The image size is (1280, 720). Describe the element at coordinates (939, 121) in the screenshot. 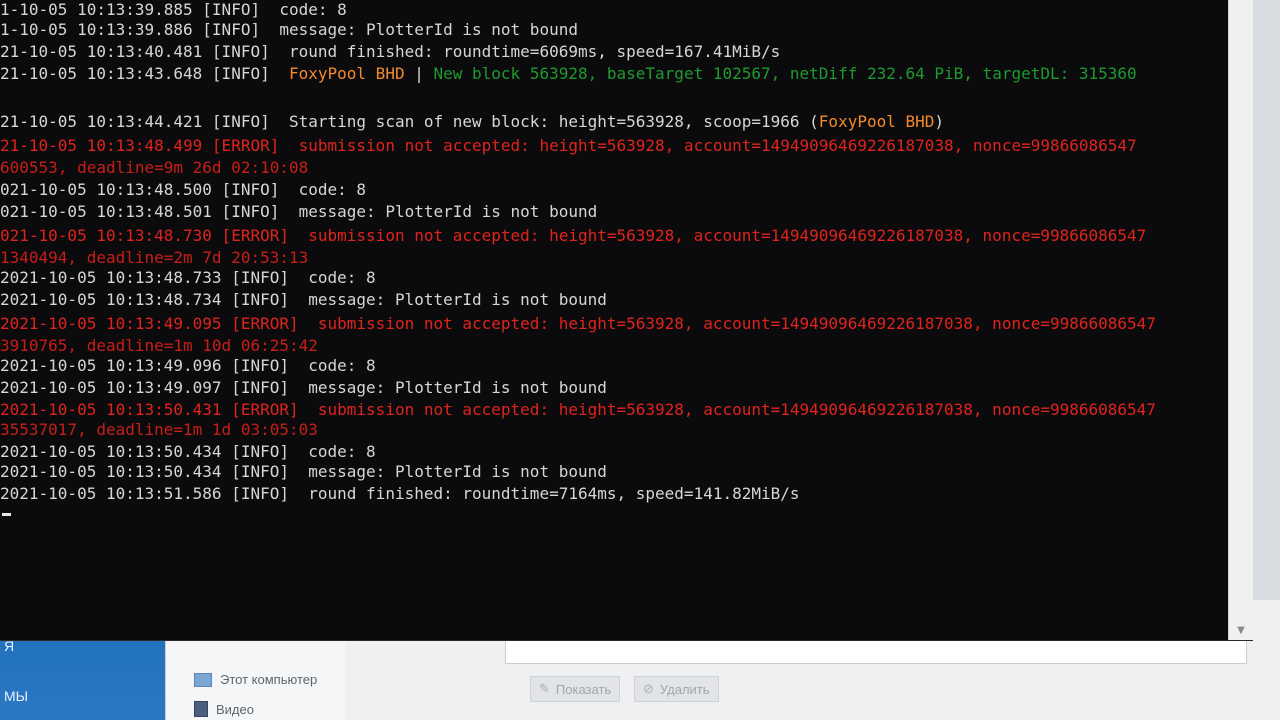

I see `console-text-segment: )` at that location.